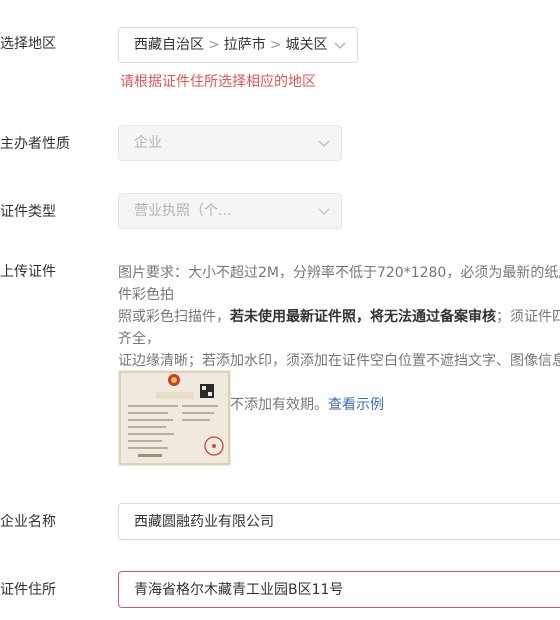 This screenshot has width=560, height=620. Describe the element at coordinates (35, 144) in the screenshot. I see `organizer-type-label: 主办者性质` at that location.